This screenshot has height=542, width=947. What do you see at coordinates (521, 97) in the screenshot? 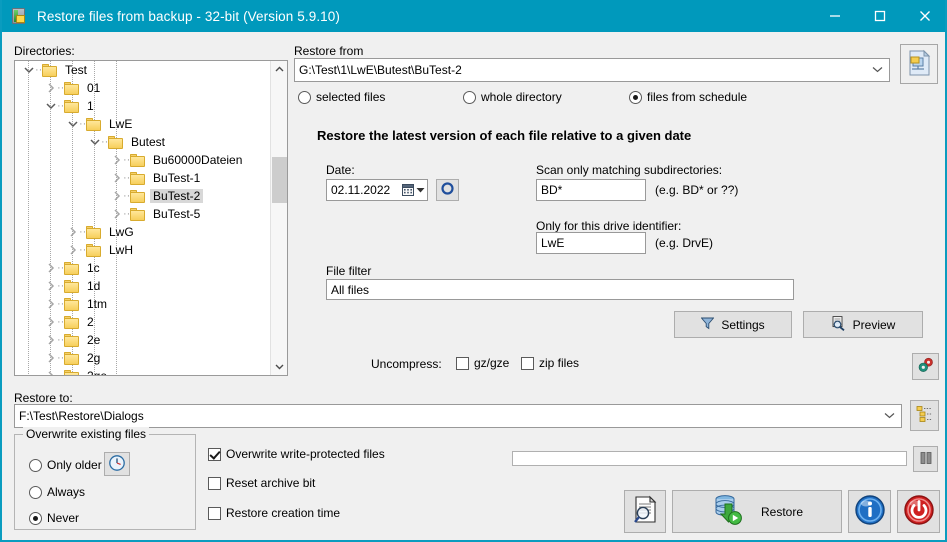
I see `mode-label: whole directory` at bounding box center [521, 97].